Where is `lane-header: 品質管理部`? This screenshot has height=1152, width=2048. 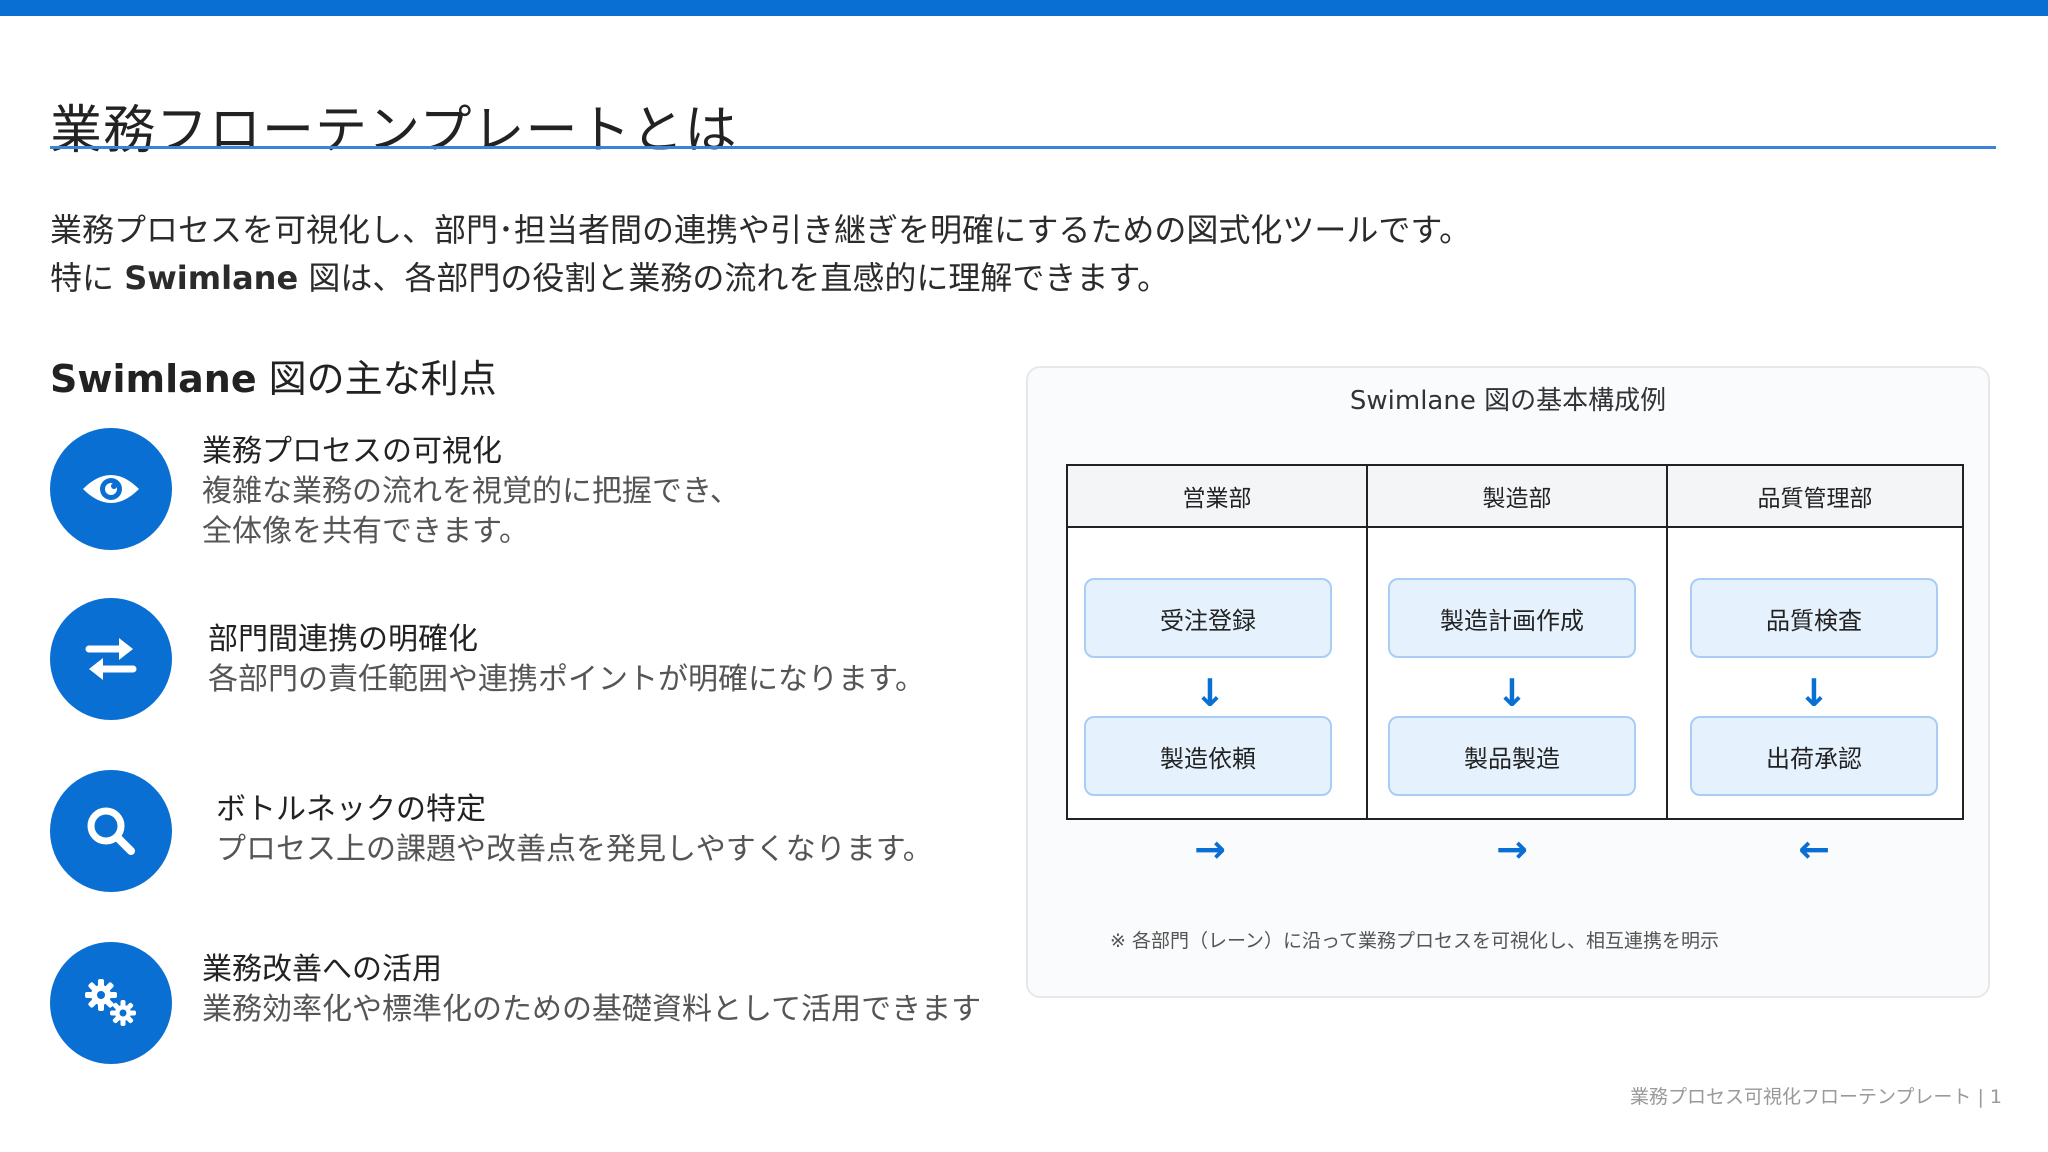 lane-header: 品質管理部 is located at coordinates (1815, 497).